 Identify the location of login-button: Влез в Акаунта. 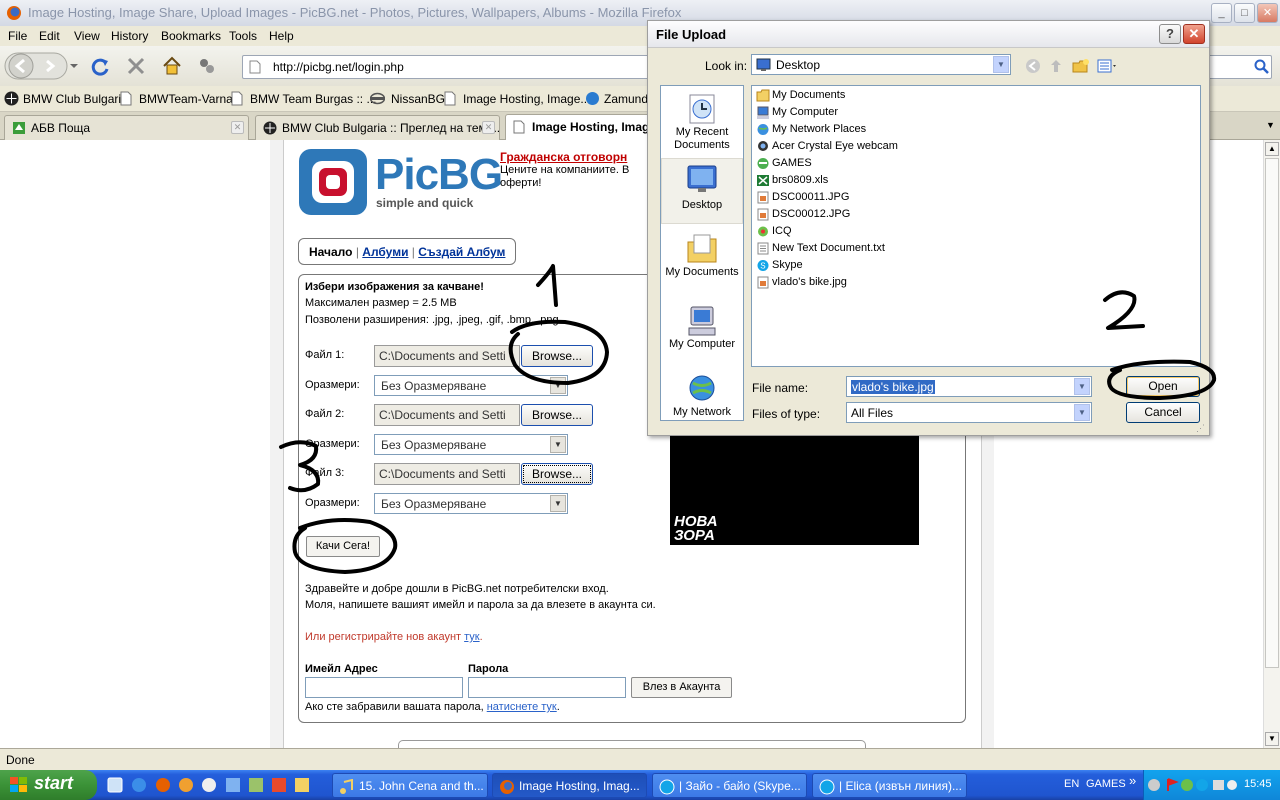
(681, 687).